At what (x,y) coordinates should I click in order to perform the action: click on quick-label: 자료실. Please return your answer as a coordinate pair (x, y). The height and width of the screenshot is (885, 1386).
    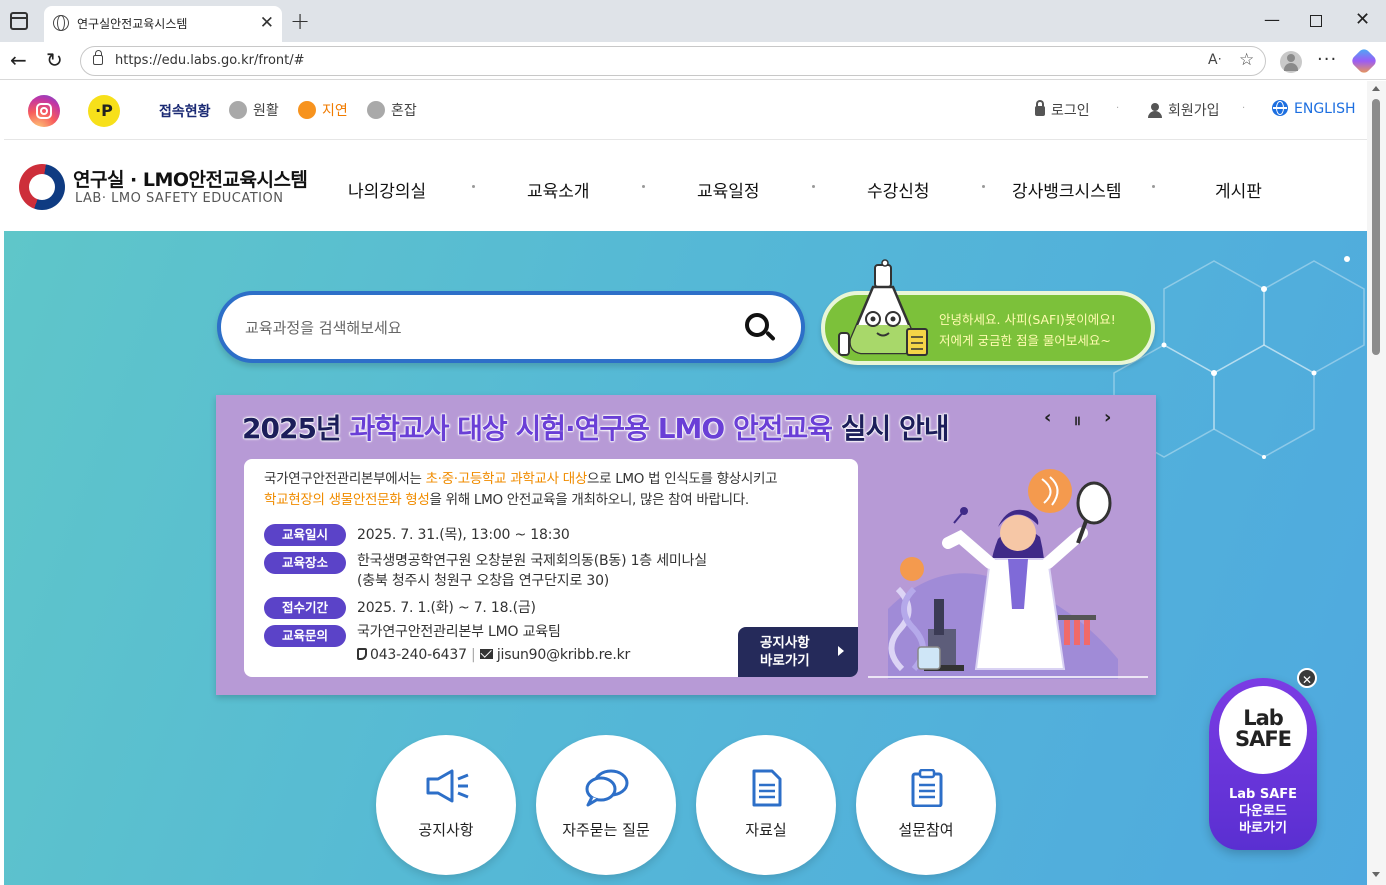
    Looking at the image, I should click on (766, 830).